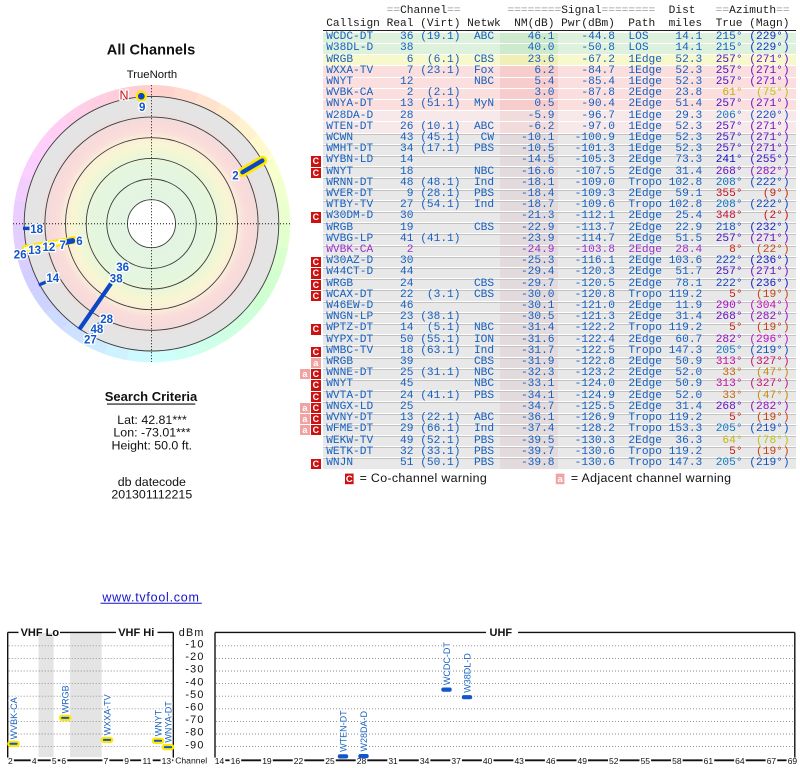  What do you see at coordinates (423, 478) in the screenshot?
I see `svg-text: = Co-channel warning` at bounding box center [423, 478].